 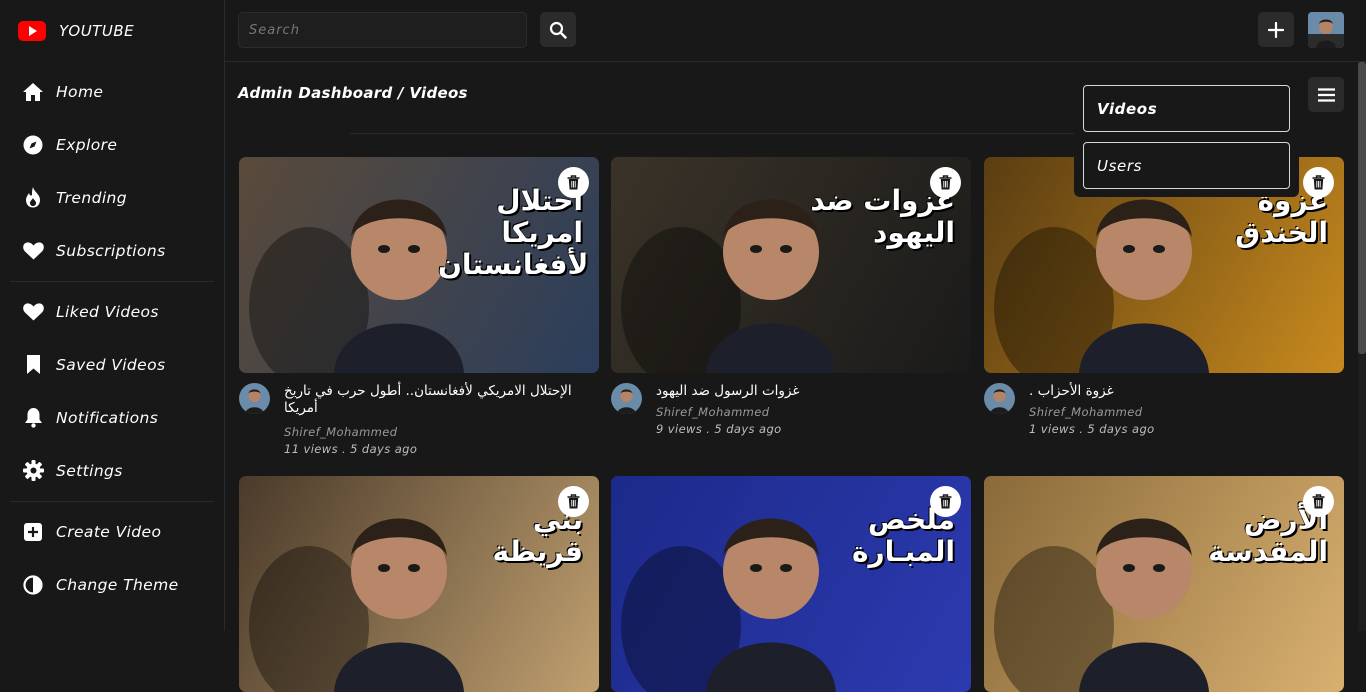 I want to click on hamburger-icon, so click(x=1326, y=94).